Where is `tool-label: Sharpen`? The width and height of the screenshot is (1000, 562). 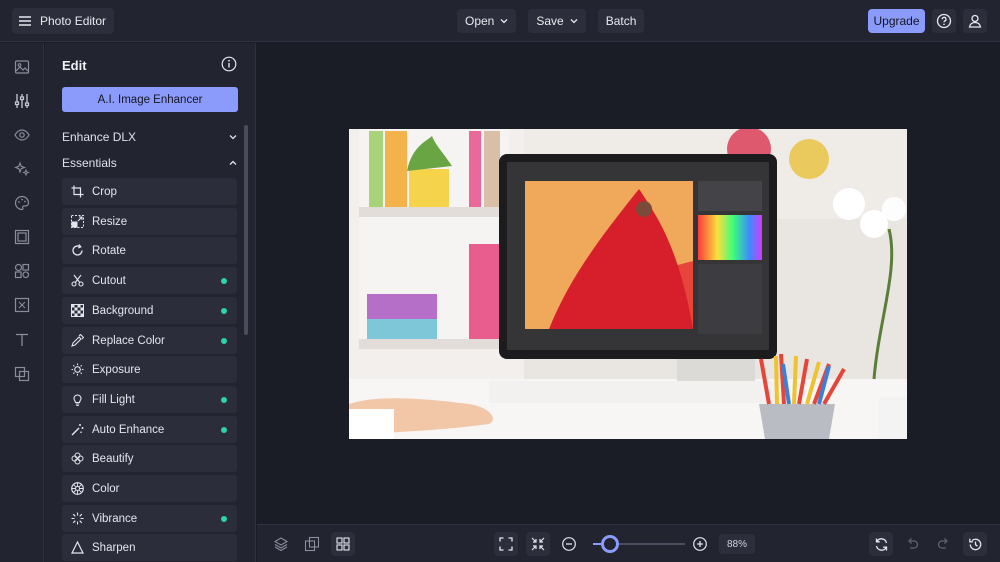
tool-label: Sharpen is located at coordinates (114, 547).